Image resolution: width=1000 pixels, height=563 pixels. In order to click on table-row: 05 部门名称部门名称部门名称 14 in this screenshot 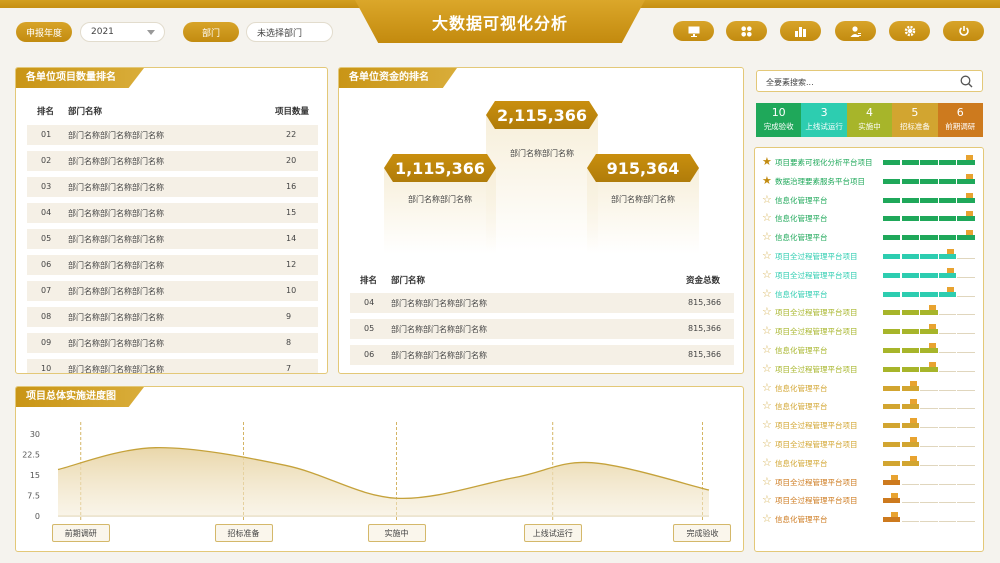, I will do `click(172, 239)`.